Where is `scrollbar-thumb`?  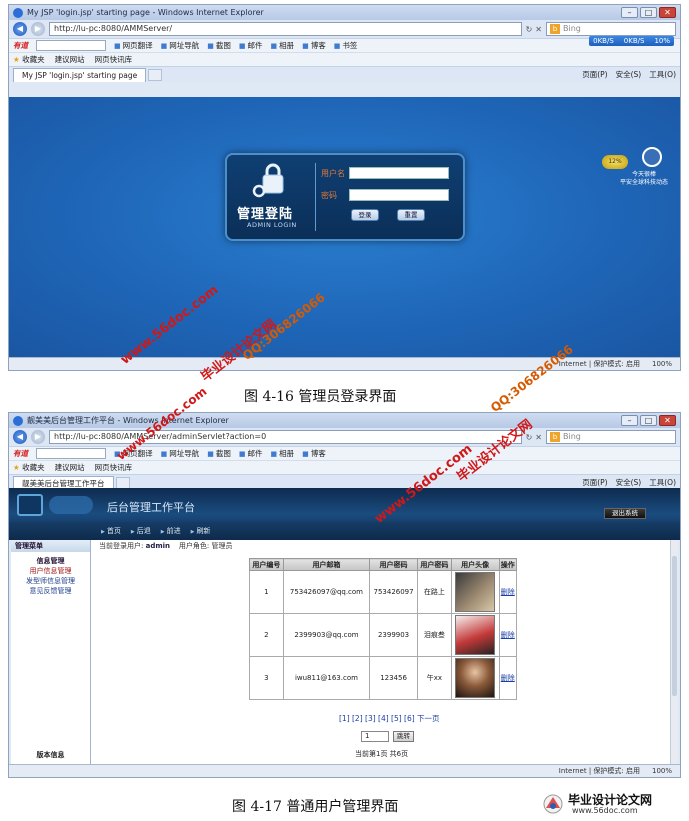 scrollbar-thumb is located at coordinates (674, 626).